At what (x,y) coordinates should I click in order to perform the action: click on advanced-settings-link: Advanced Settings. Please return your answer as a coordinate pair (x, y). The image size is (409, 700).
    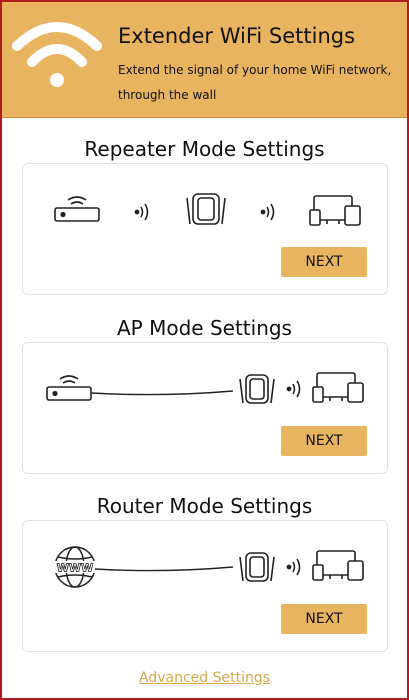
    Looking at the image, I should click on (204, 678).